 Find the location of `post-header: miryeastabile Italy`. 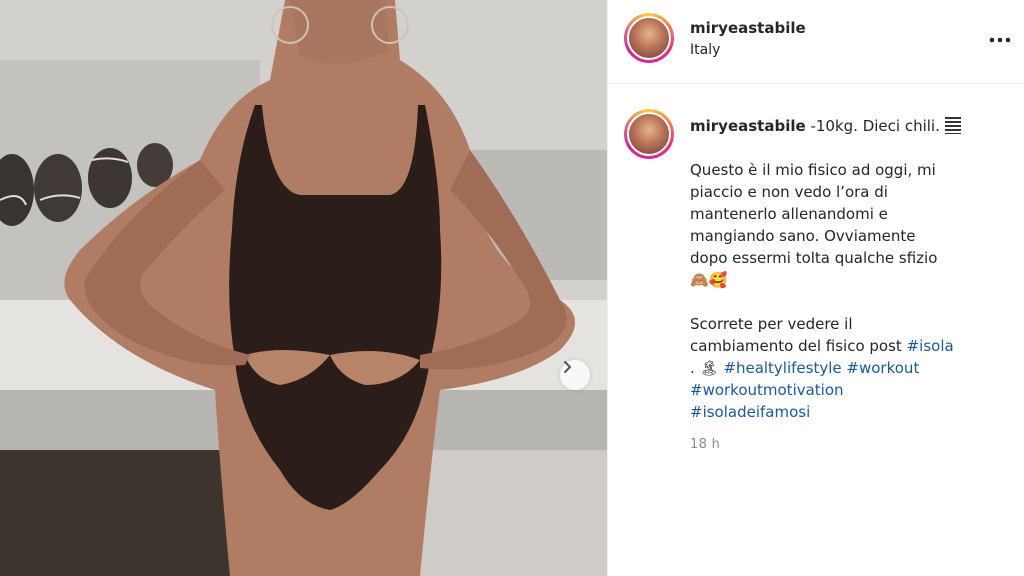

post-header: miryeastabile Italy is located at coordinates (816, 42).